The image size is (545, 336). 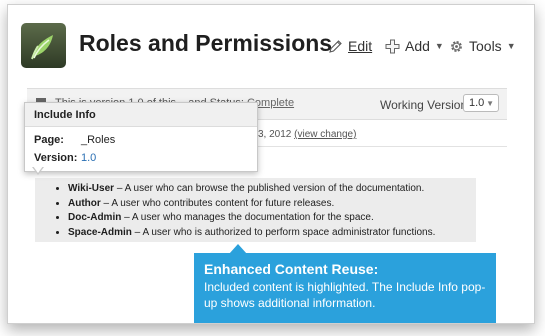 I want to click on add-menu: Add ▼, so click(x=414, y=46).